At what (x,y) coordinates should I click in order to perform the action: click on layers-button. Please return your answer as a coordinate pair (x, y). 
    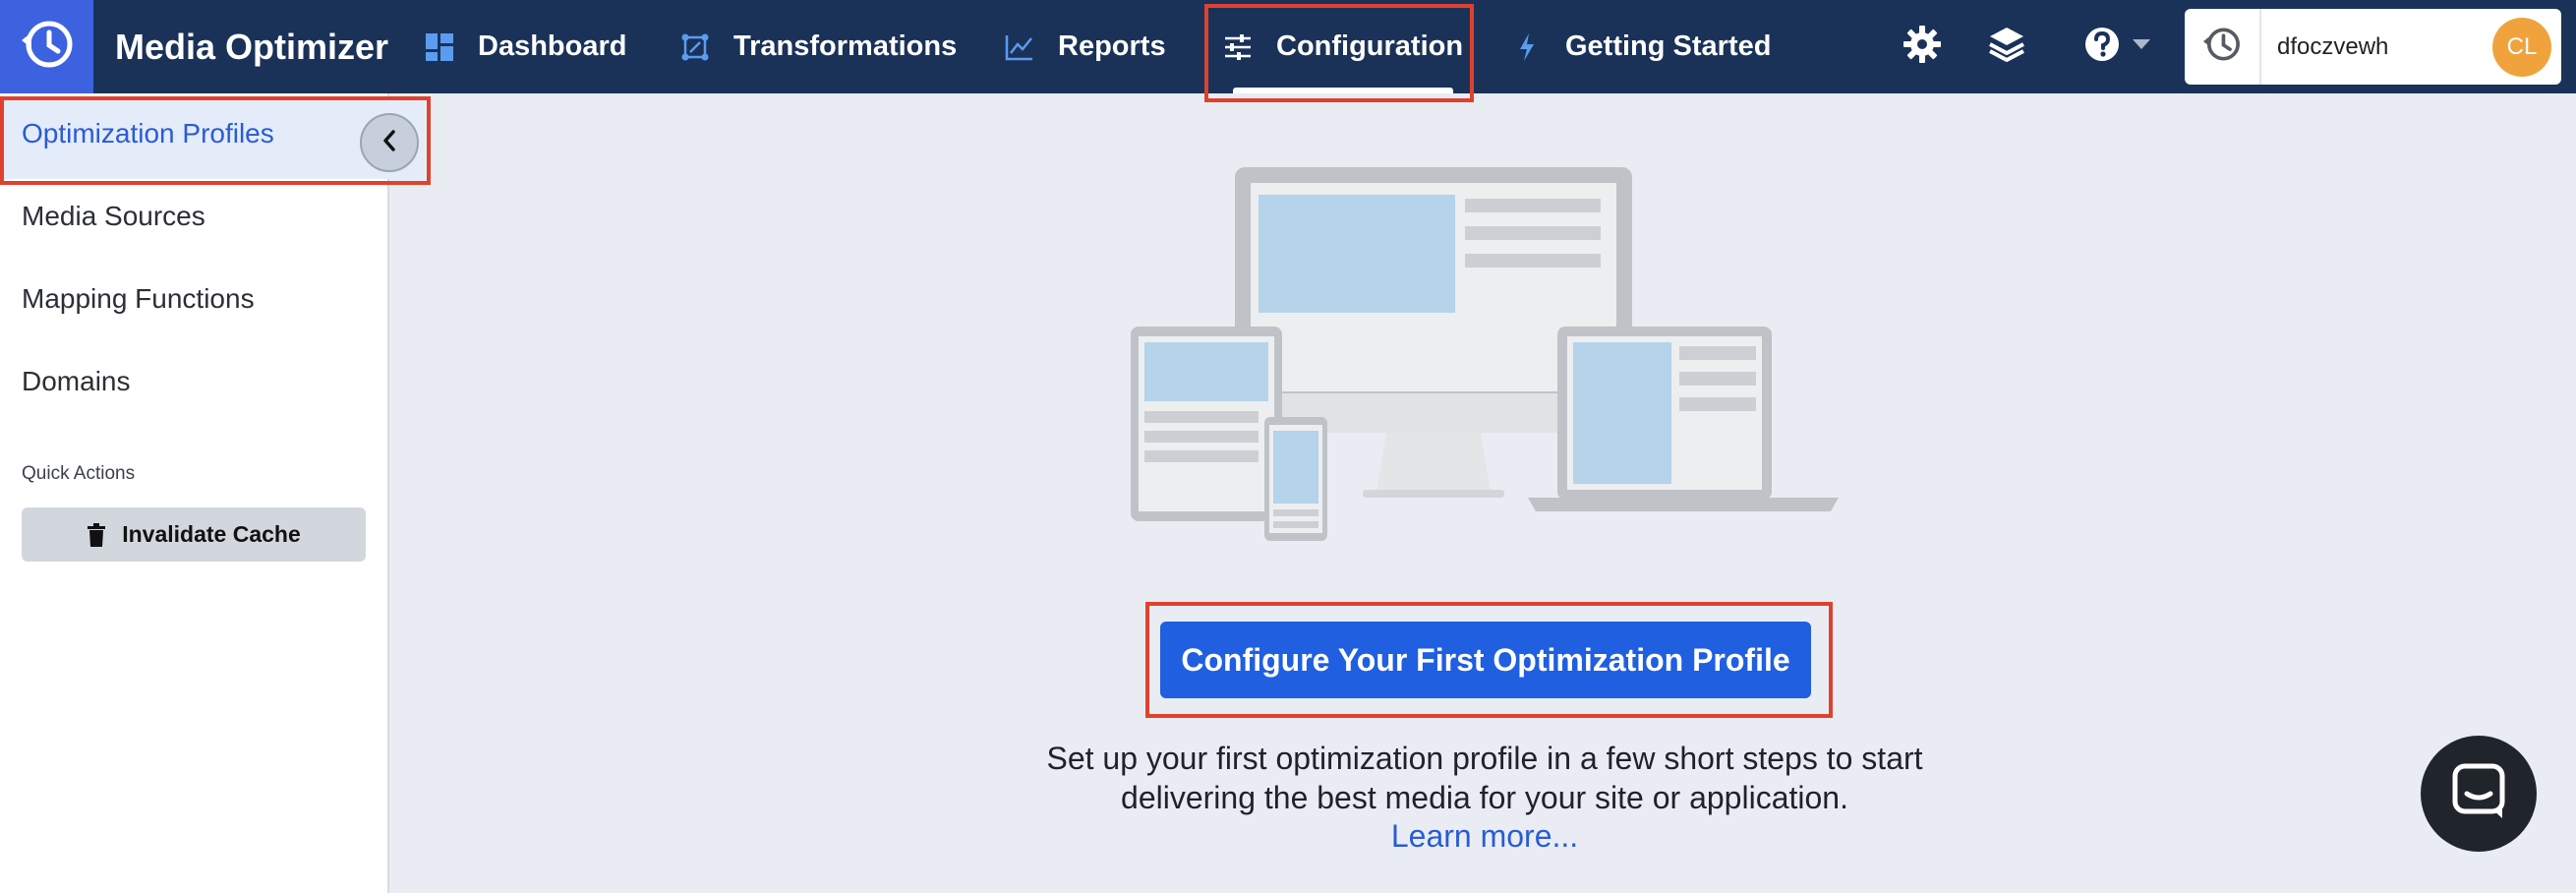
    Looking at the image, I should click on (2006, 46).